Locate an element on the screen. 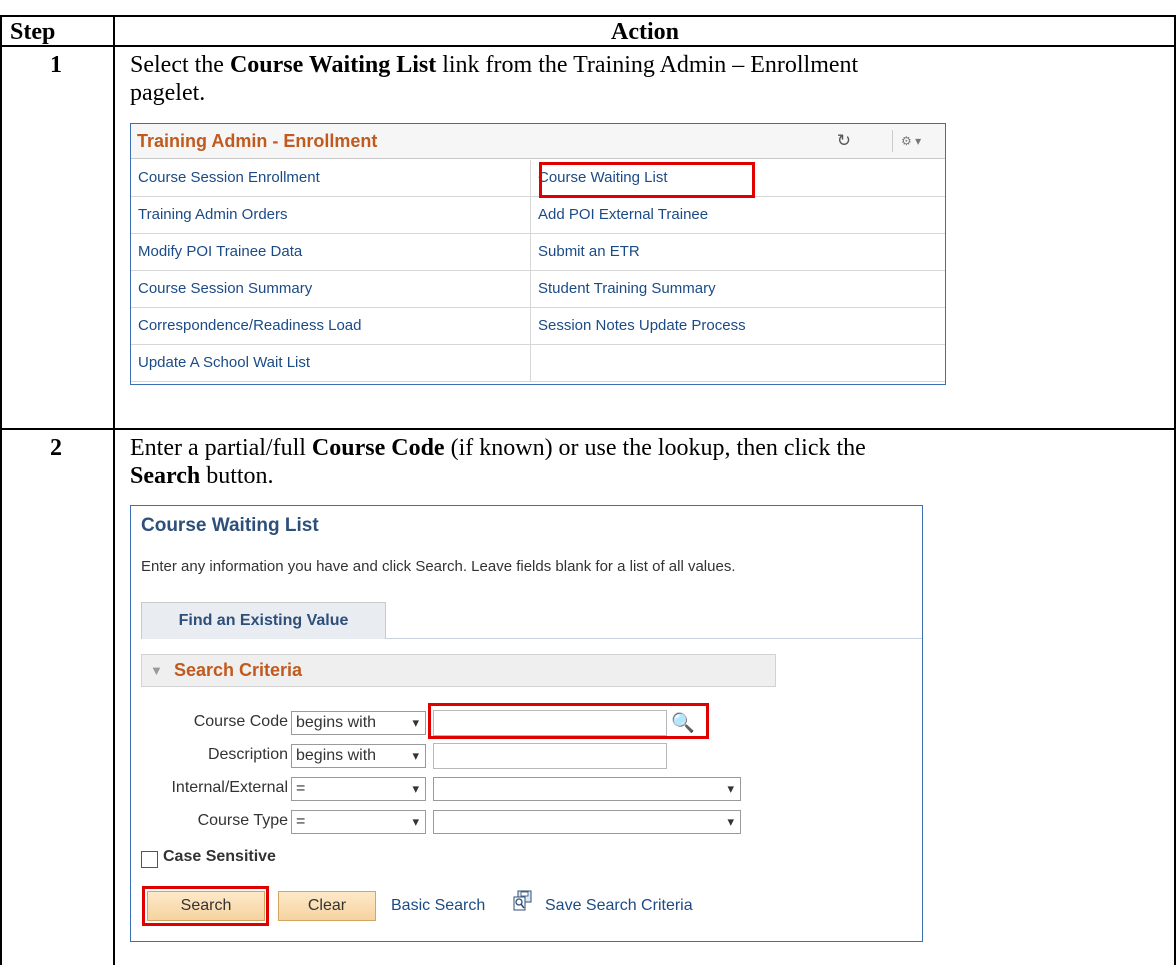  pagelet-title: Training Admin - Enrollment is located at coordinates (257, 141).